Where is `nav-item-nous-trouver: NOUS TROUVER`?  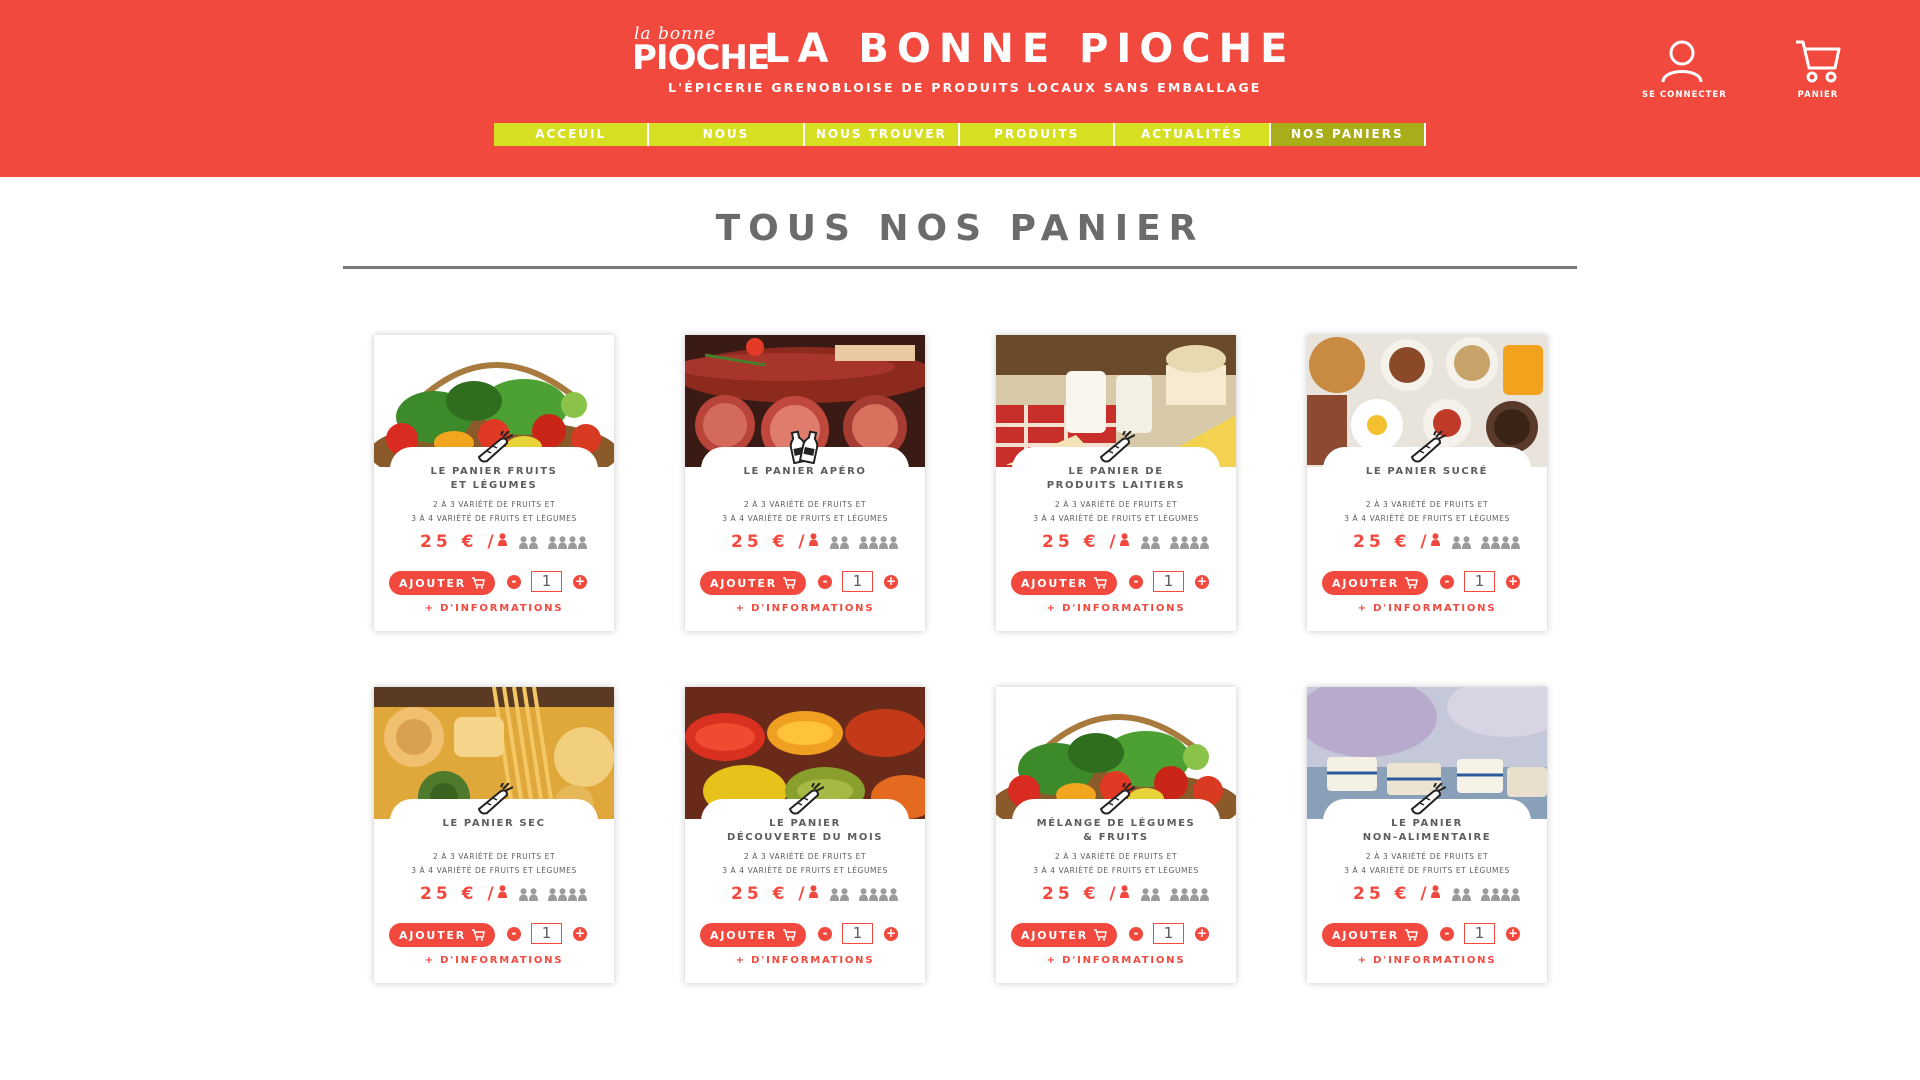 nav-item-nous-trouver: NOUS TROUVER is located at coordinates (882, 134).